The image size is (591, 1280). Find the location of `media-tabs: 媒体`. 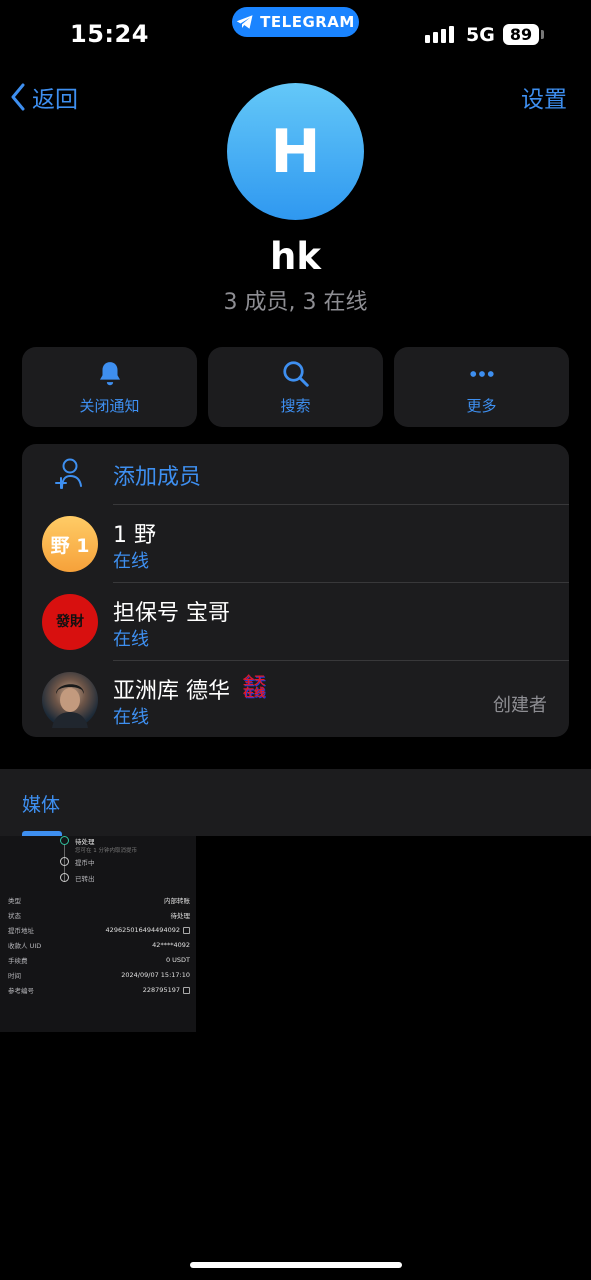

media-tabs: 媒体 is located at coordinates (295, 802).